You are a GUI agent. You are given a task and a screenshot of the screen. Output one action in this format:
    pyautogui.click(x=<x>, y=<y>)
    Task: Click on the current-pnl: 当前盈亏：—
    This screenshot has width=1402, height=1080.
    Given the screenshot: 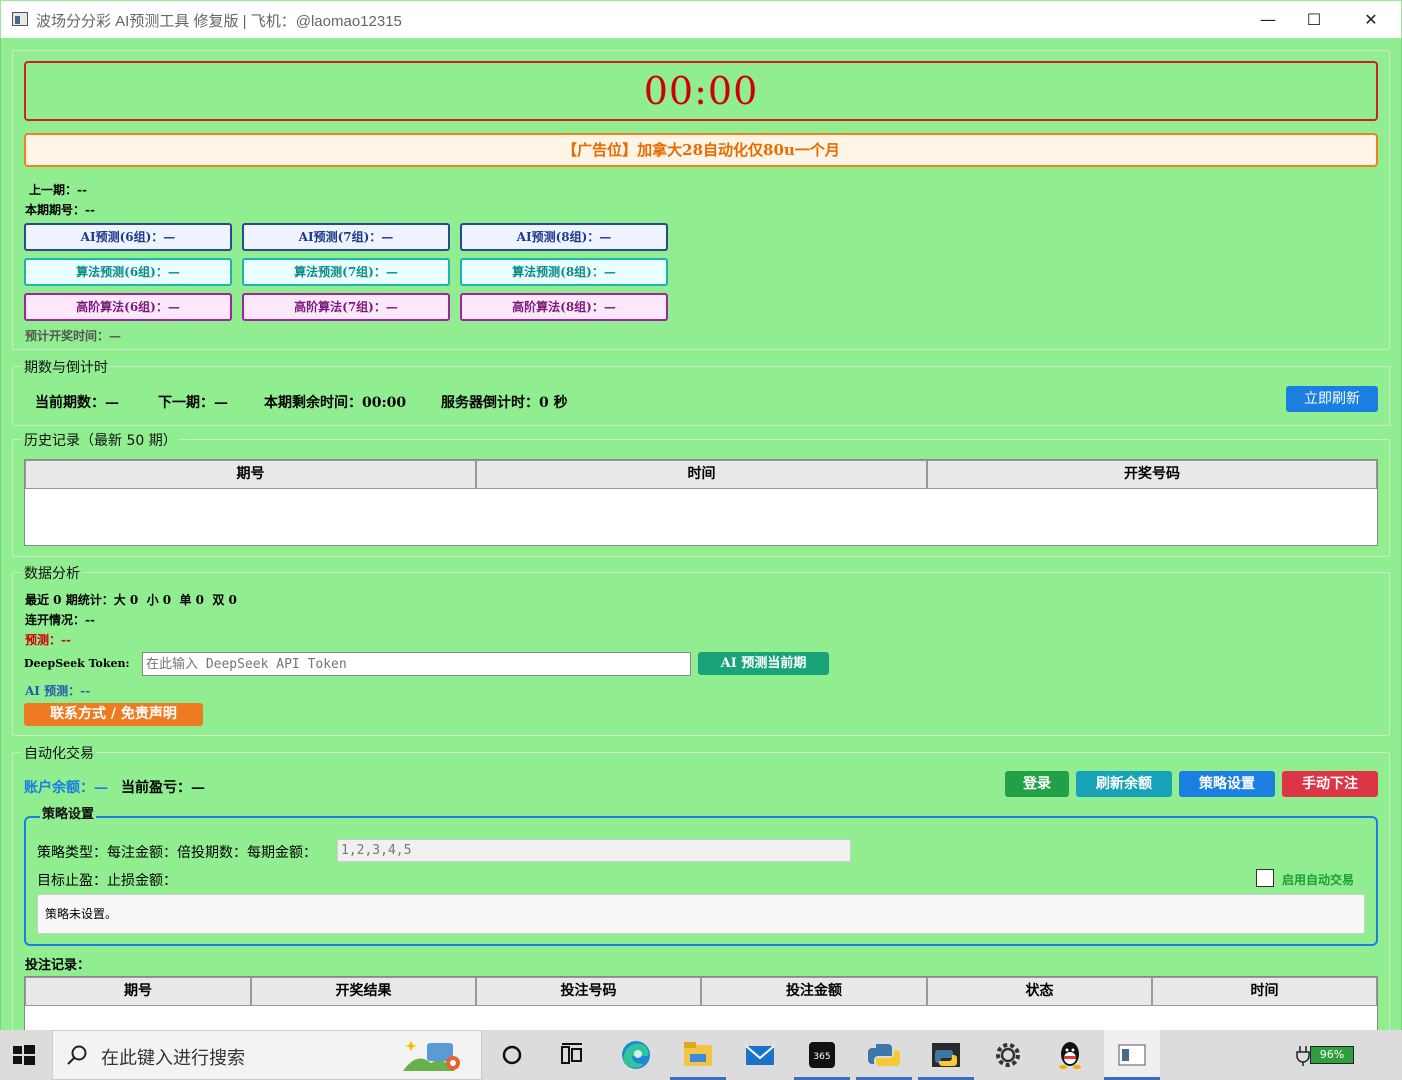 What is the action you would take?
    pyautogui.click(x=163, y=788)
    